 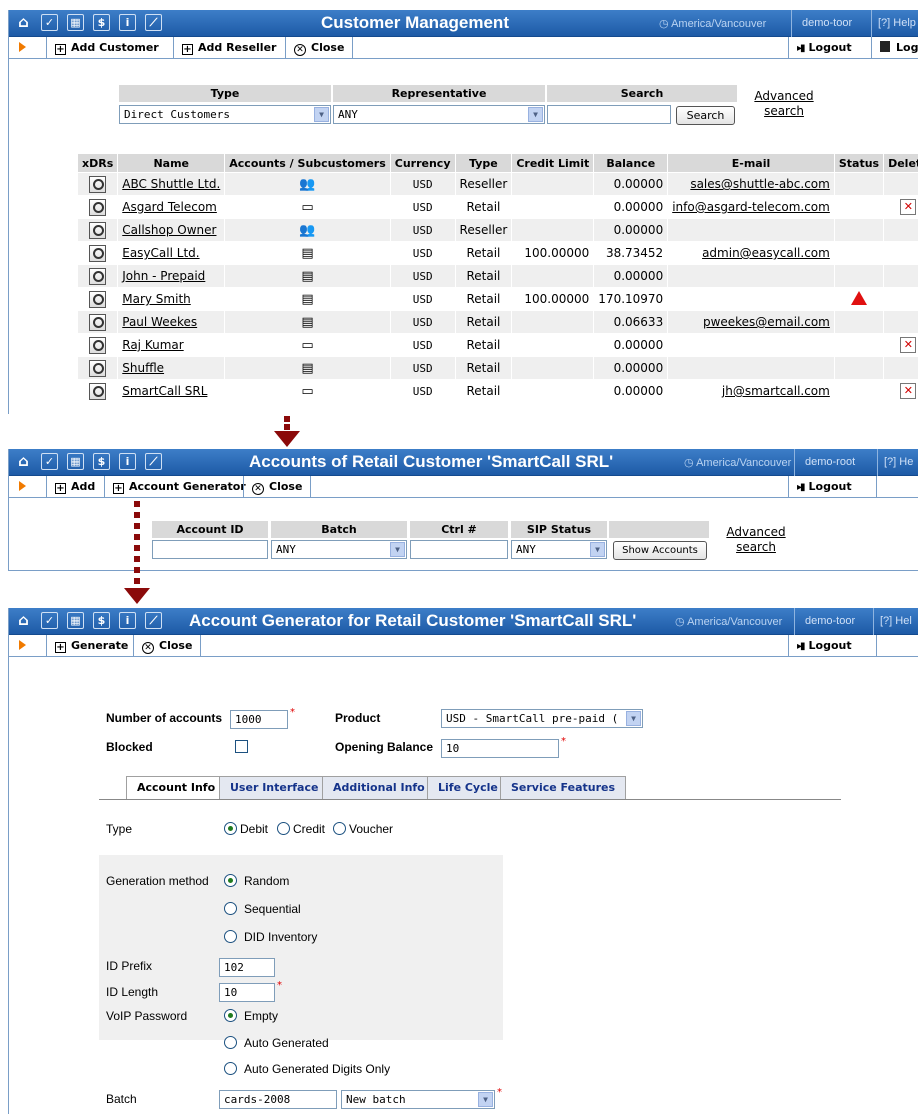 What do you see at coordinates (609, 114) in the screenshot?
I see `search-input` at bounding box center [609, 114].